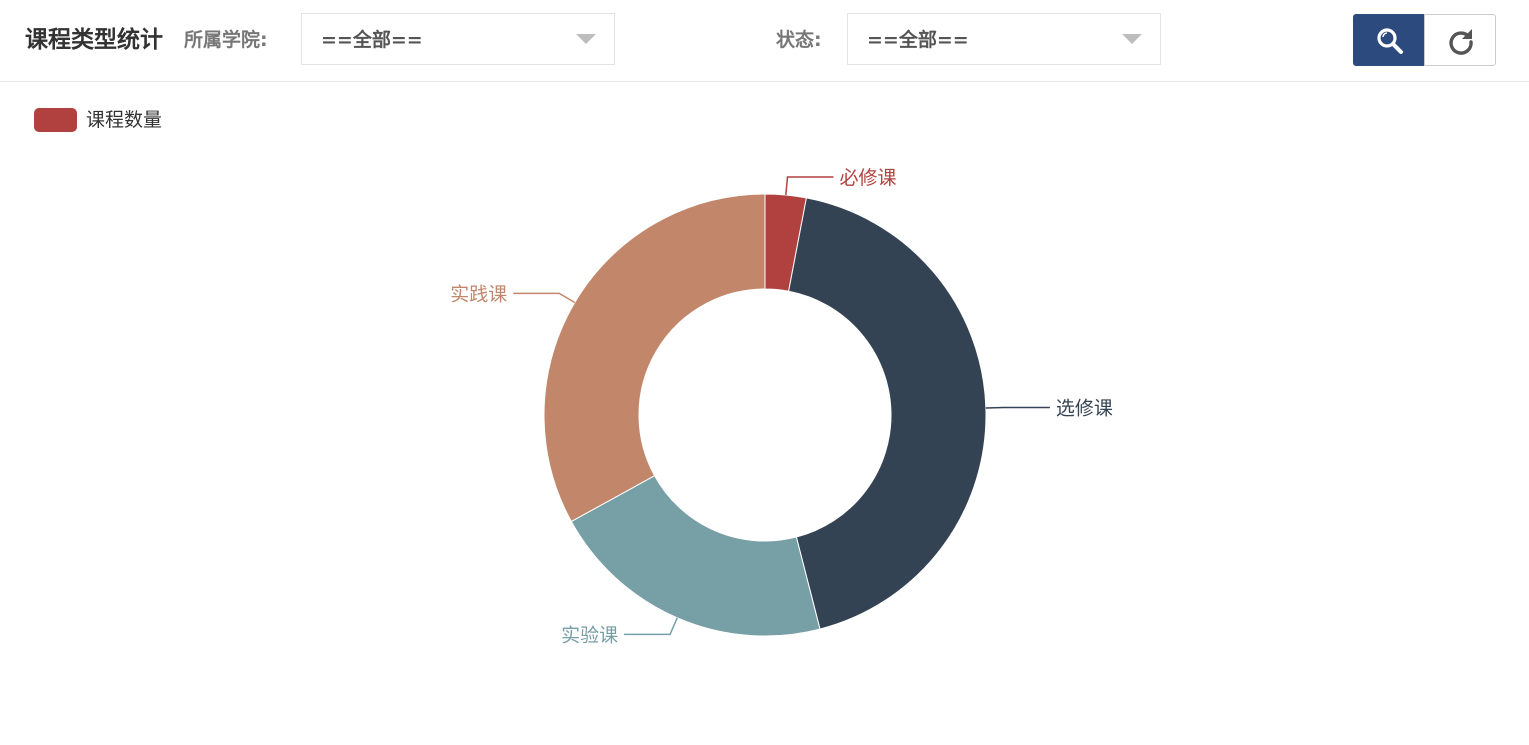 The height and width of the screenshot is (745, 1529). I want to click on slice-label-3: 实践课, so click(478, 294).